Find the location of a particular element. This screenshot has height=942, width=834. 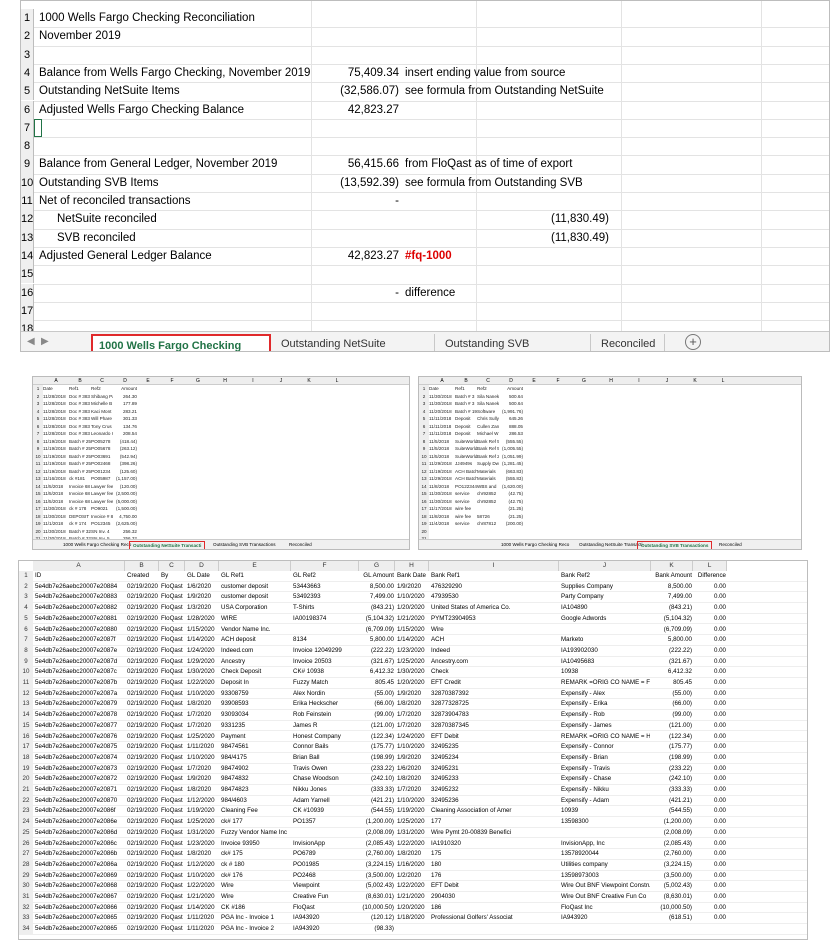

cell: (55.00) is located at coordinates (682, 693).